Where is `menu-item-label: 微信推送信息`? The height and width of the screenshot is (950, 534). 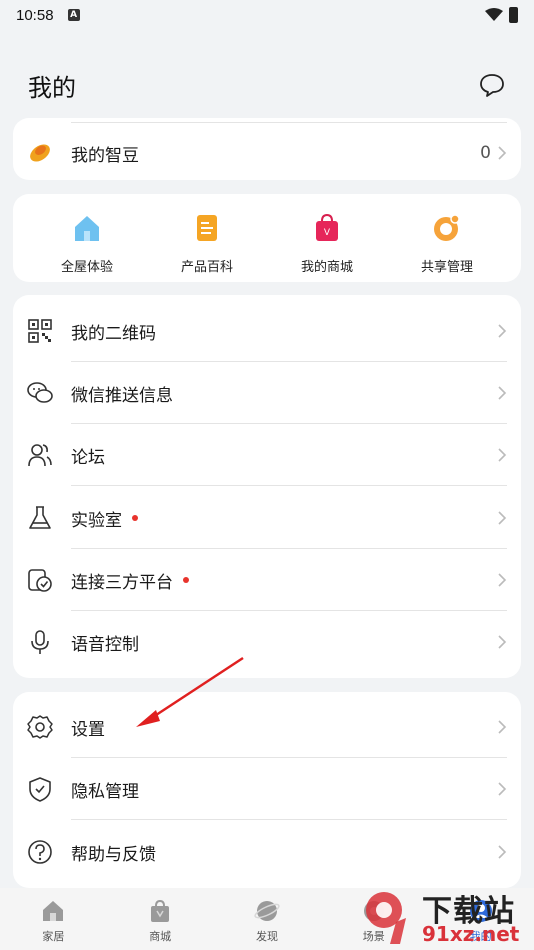
menu-item-label: 微信推送信息 is located at coordinates (122, 395).